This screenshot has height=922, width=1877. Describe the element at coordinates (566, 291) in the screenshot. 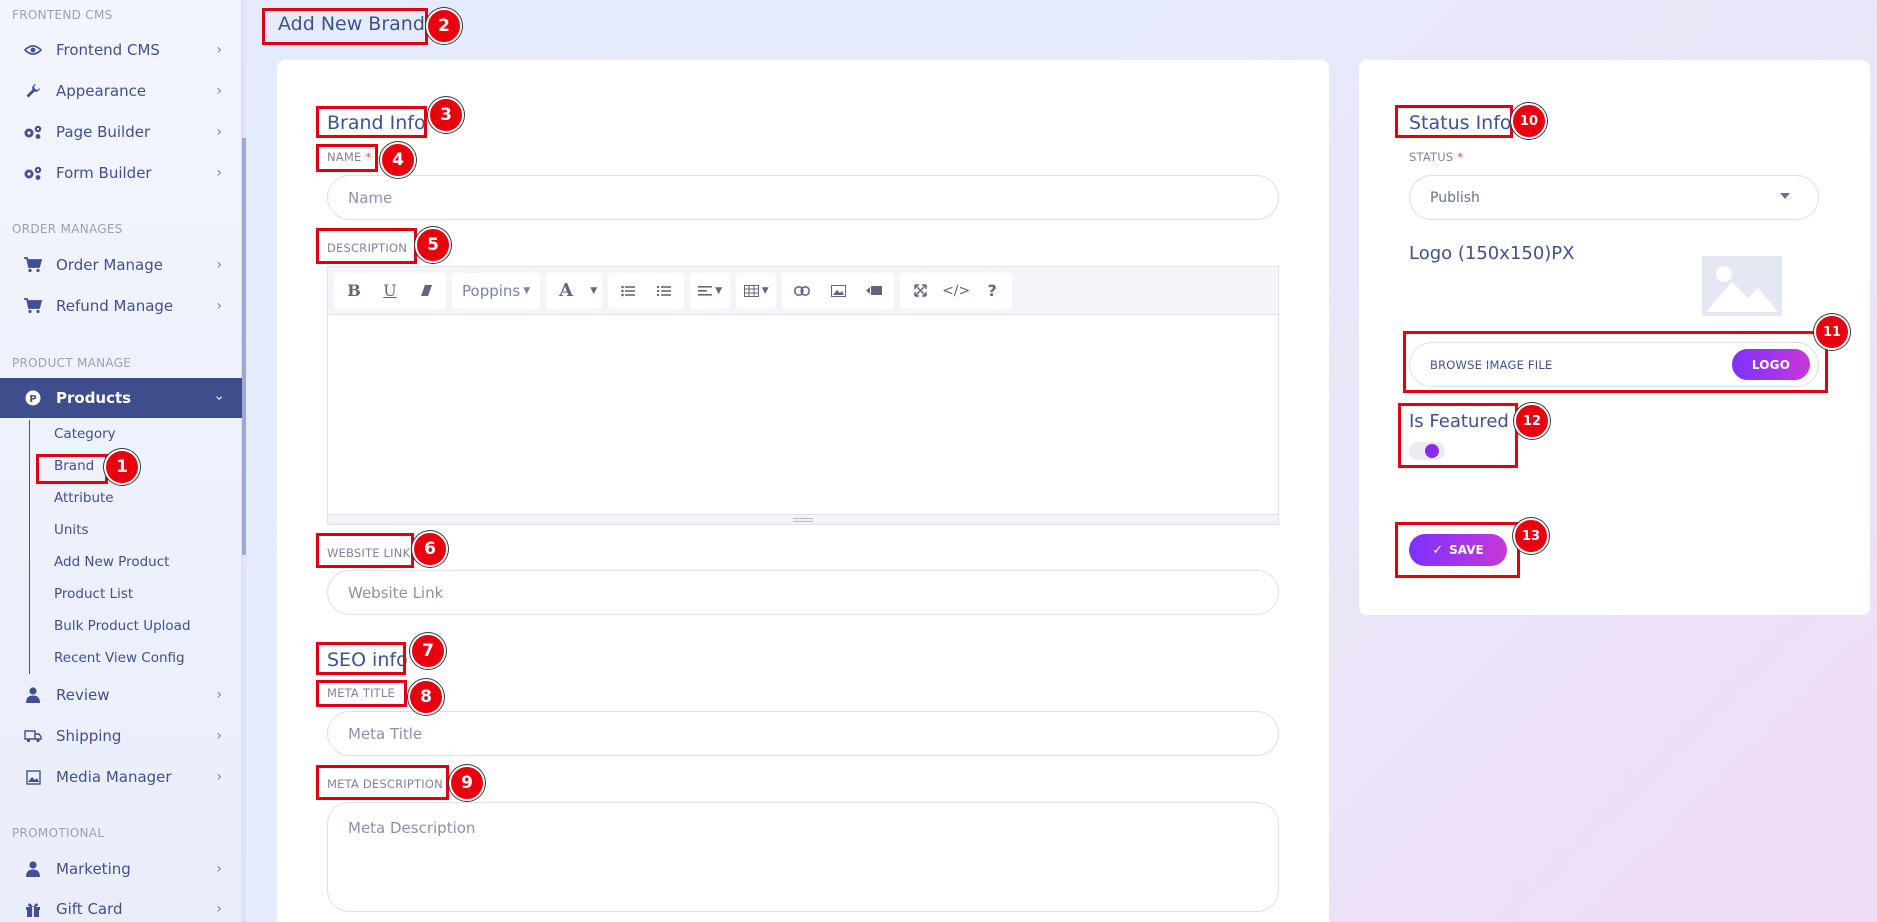

I see `text-color-icon: A` at that location.